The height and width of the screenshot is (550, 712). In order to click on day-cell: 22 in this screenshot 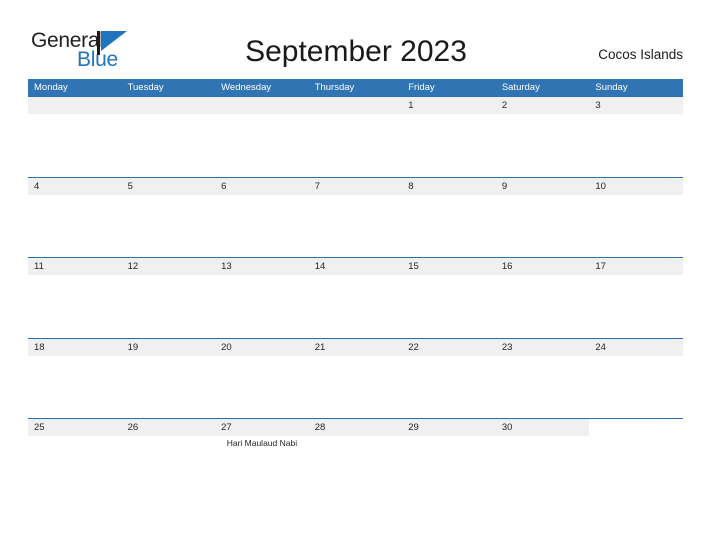, I will do `click(449, 347)`.